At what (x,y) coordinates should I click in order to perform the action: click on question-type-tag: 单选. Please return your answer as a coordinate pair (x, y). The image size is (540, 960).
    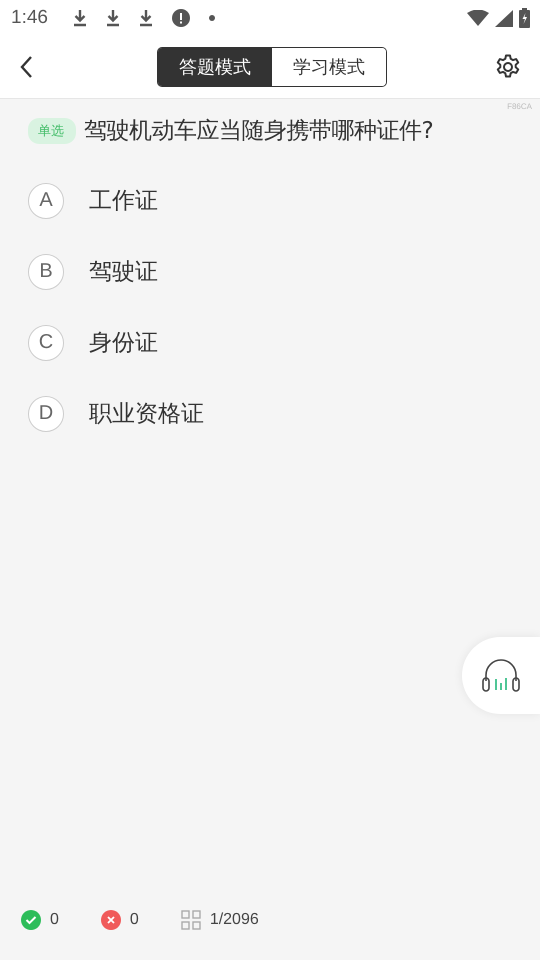
    Looking at the image, I should click on (52, 131).